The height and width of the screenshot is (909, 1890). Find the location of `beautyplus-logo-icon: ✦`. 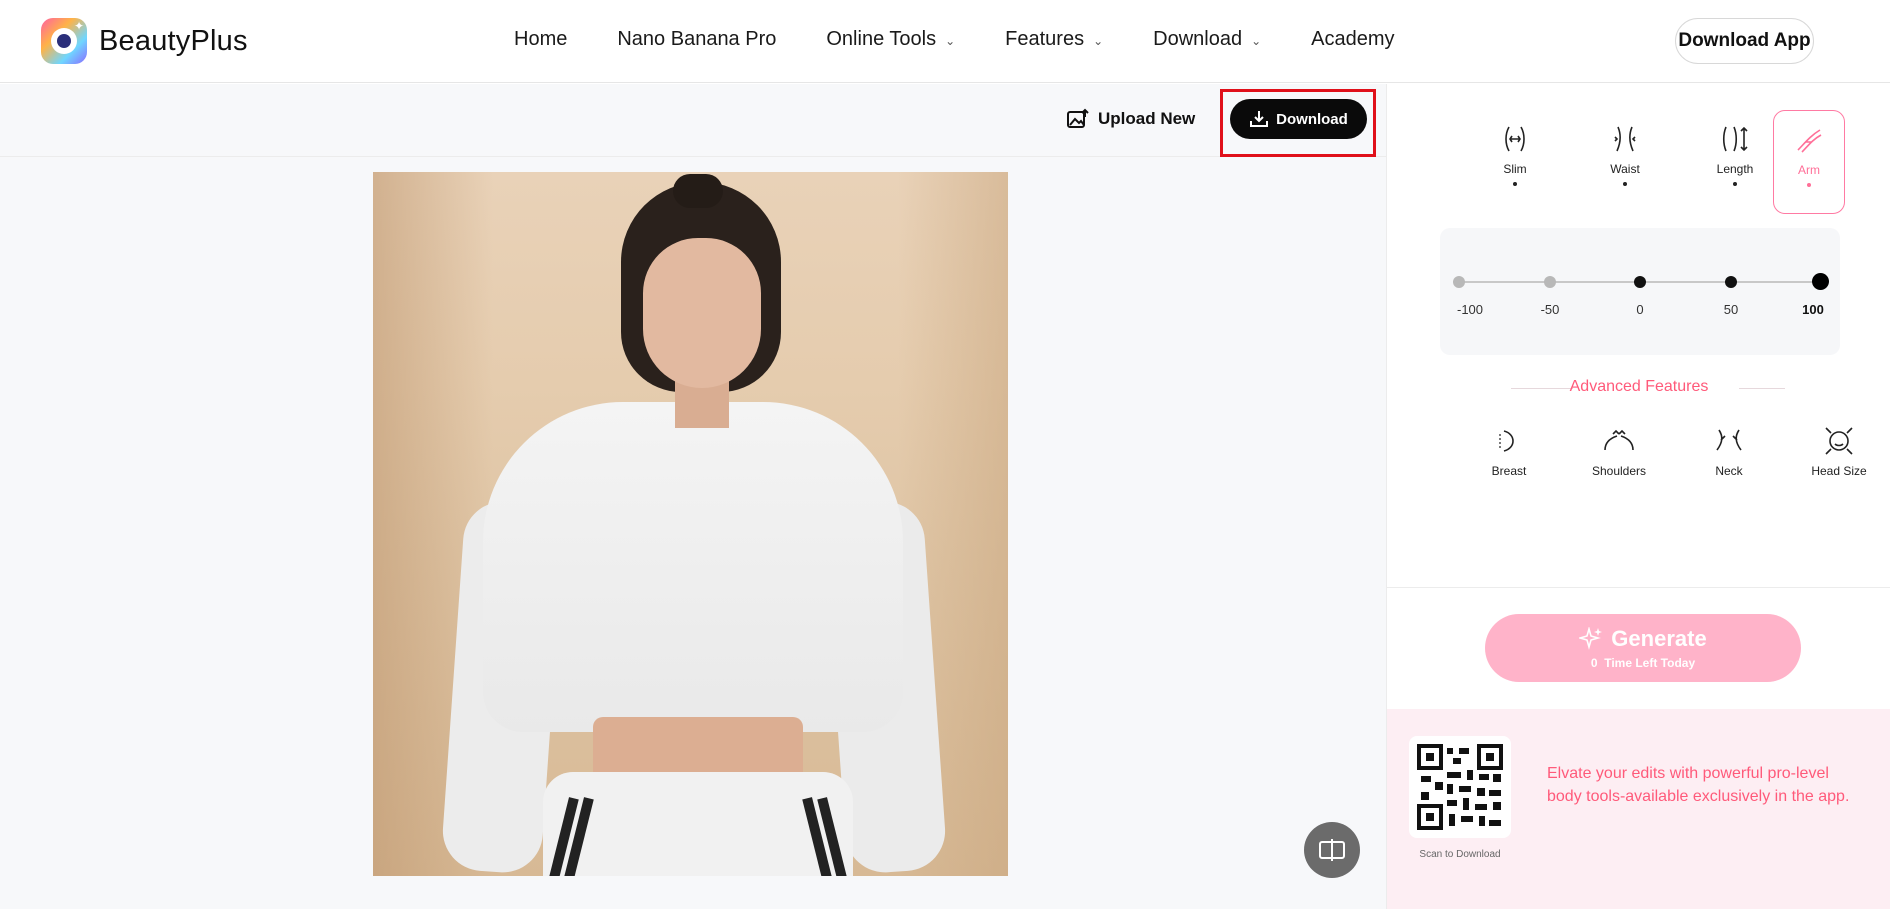

beautyplus-logo-icon: ✦ is located at coordinates (64, 41).